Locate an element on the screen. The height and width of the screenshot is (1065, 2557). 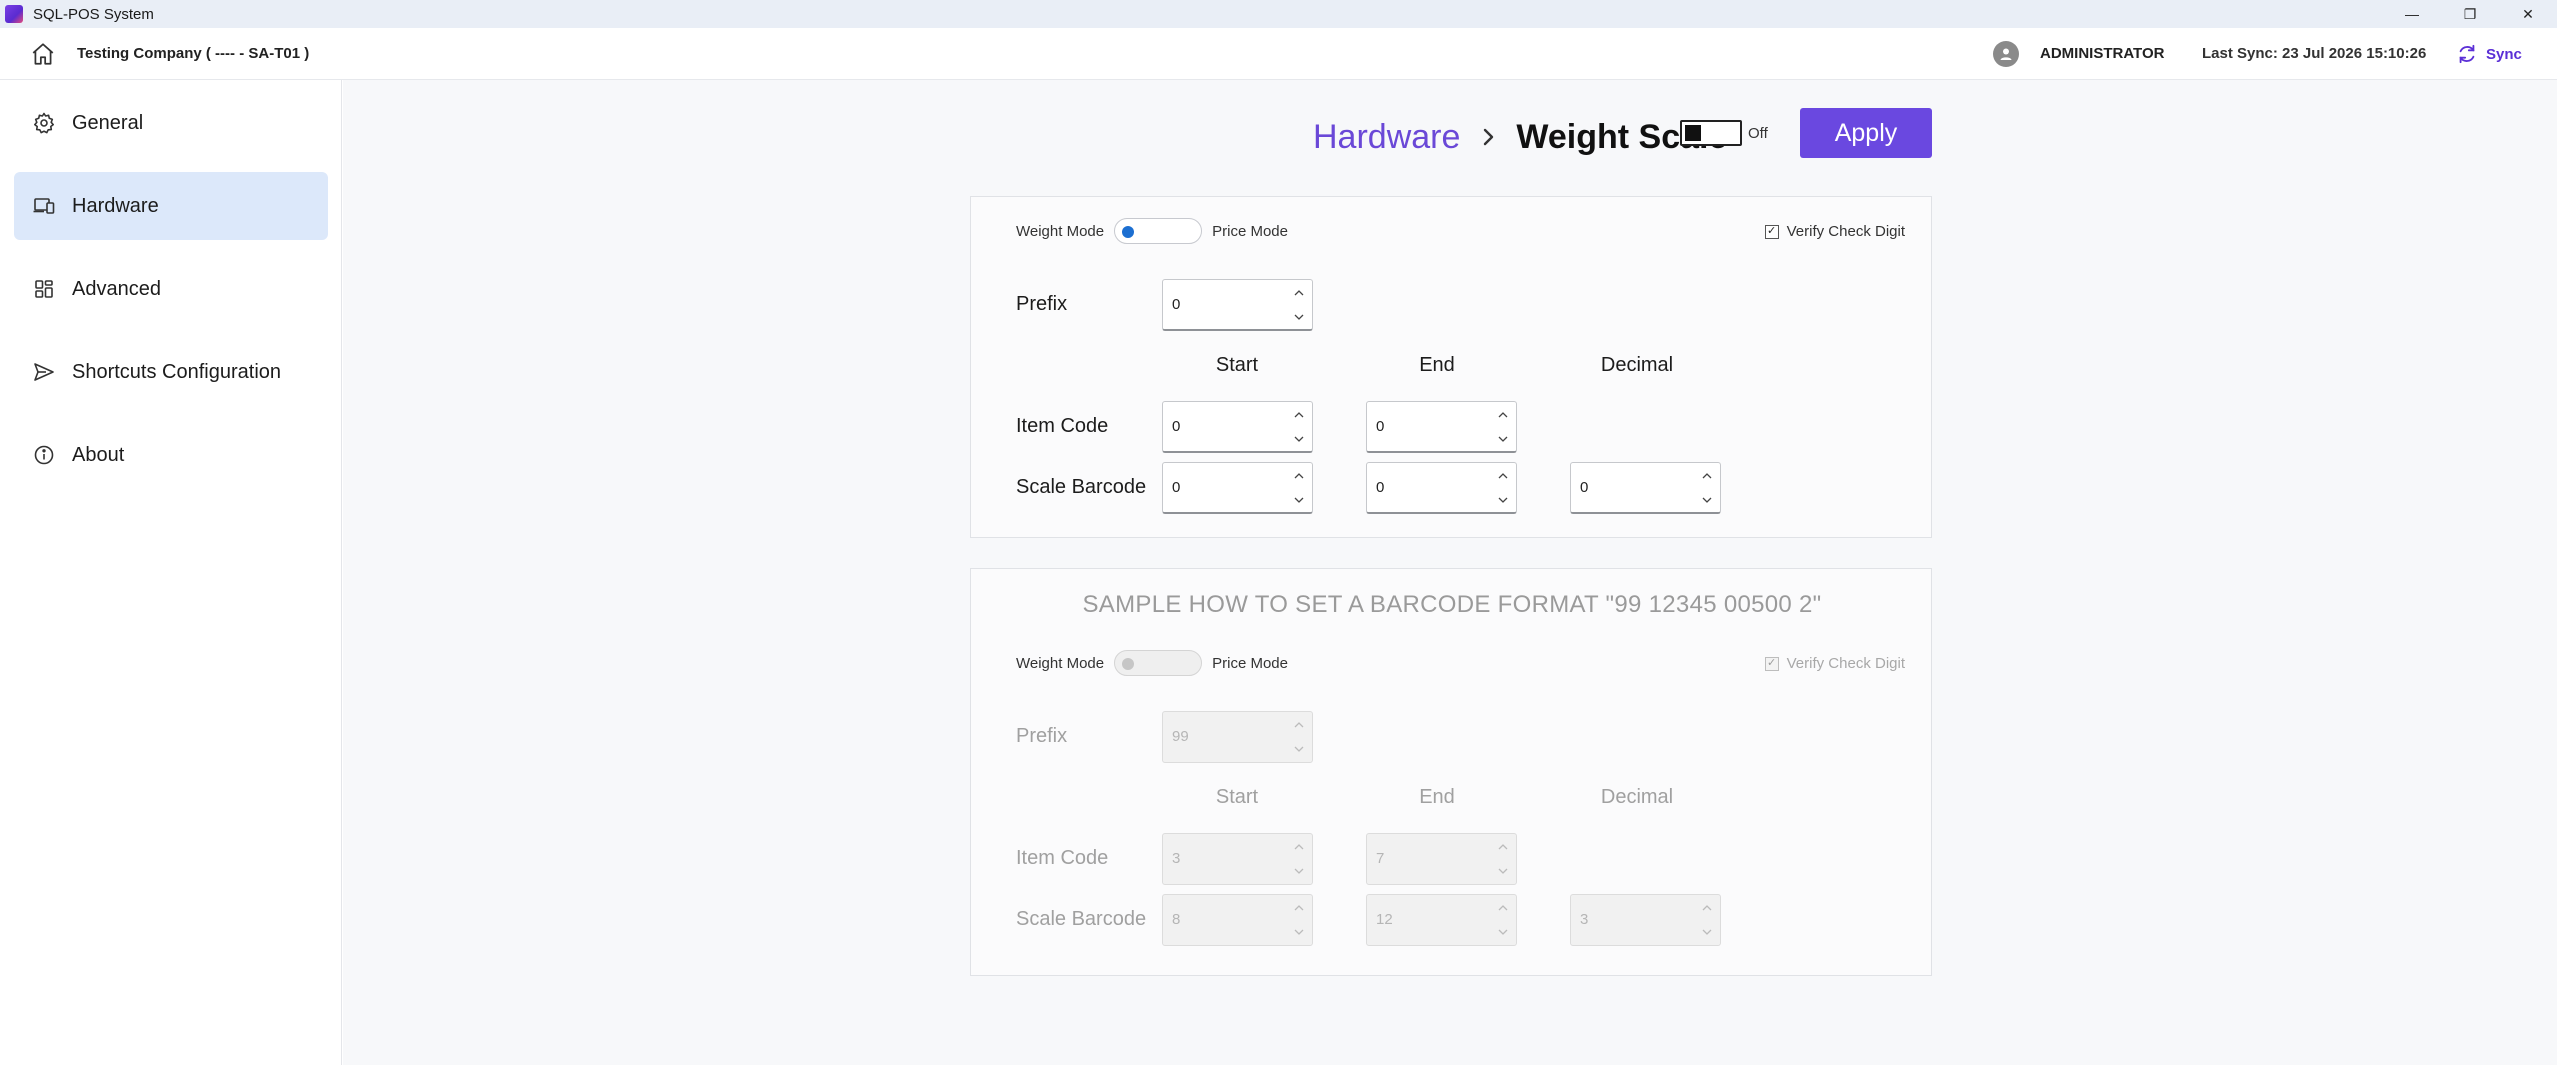
restore-button: ❐ is located at coordinates (2470, 14).